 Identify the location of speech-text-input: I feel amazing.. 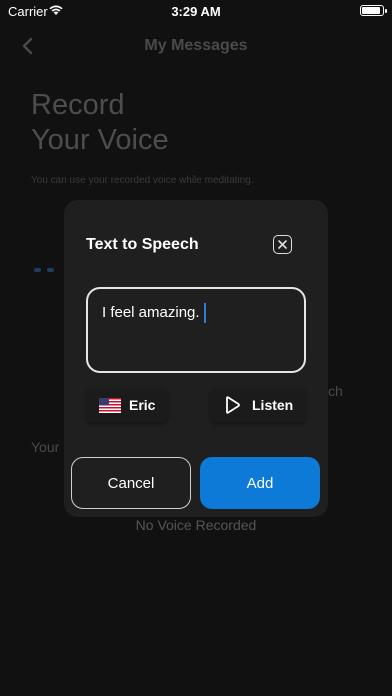
(196, 330).